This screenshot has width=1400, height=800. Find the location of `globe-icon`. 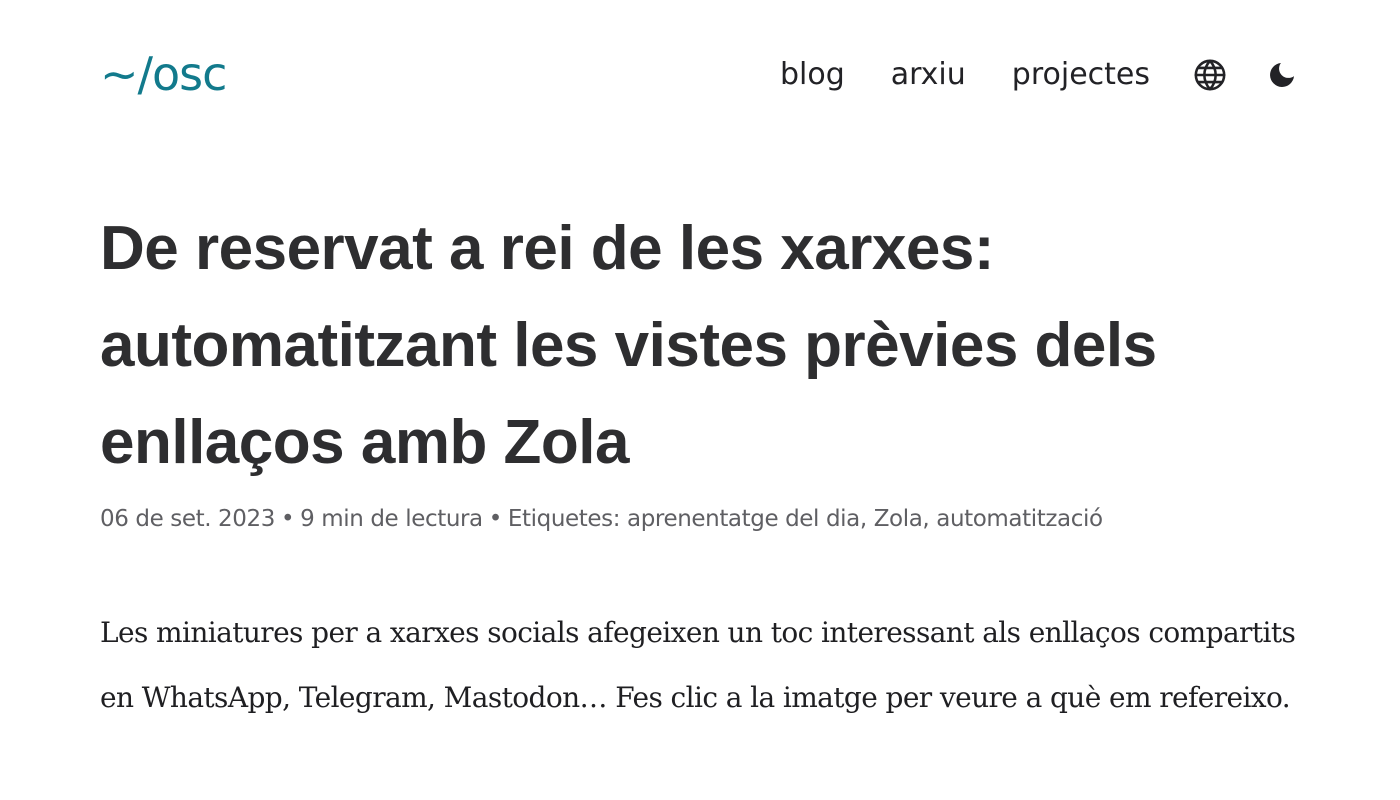

globe-icon is located at coordinates (1210, 75).